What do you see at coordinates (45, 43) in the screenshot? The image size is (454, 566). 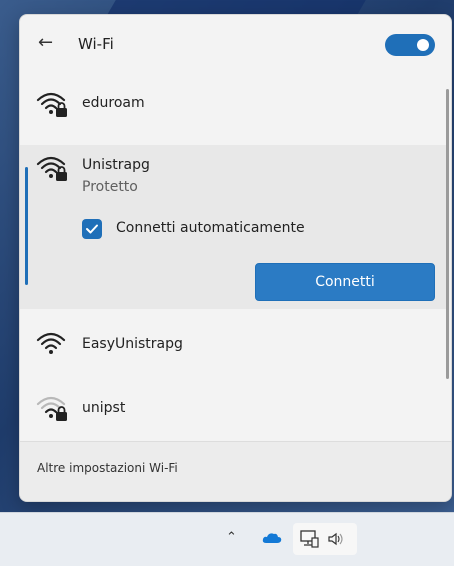 I see `back-arrow-icon: ←` at bounding box center [45, 43].